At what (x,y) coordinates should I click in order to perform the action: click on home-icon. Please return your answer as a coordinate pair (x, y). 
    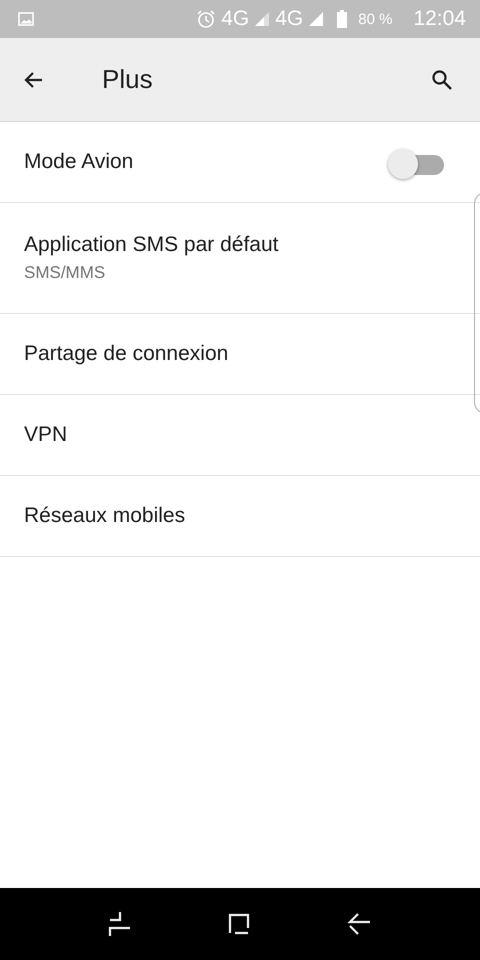
    Looking at the image, I should click on (238, 924).